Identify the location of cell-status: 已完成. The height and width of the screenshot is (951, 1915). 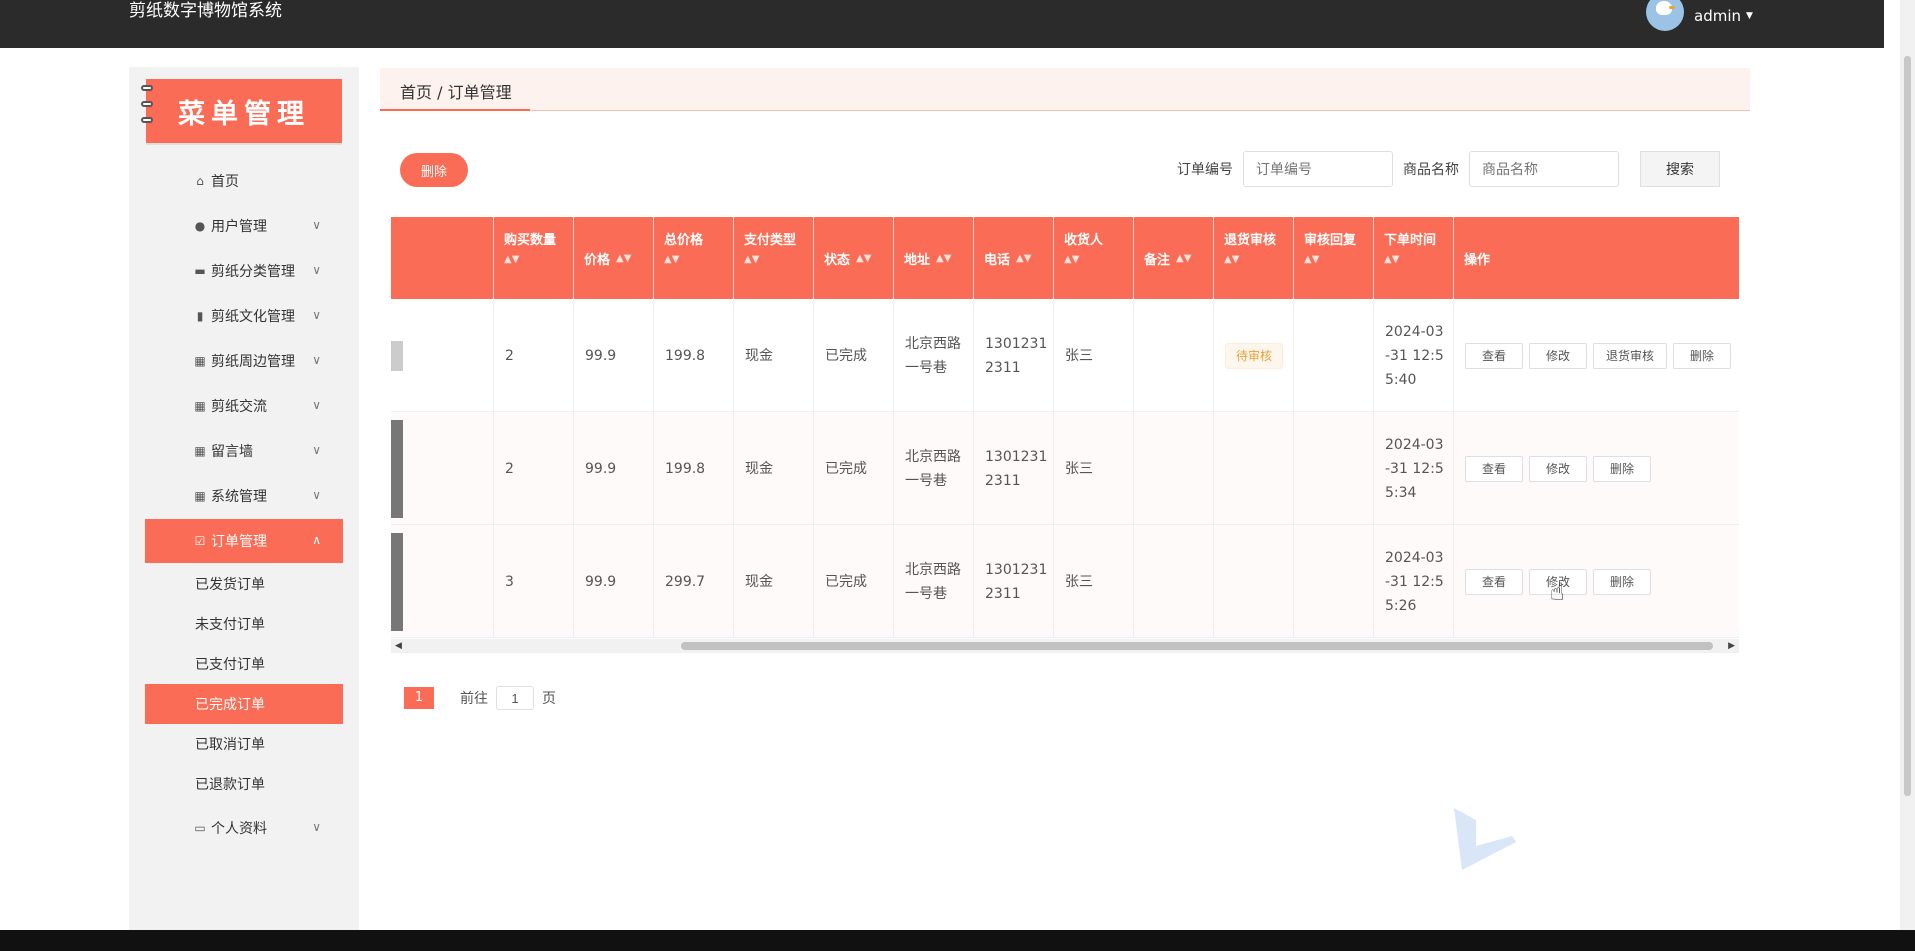
(854, 468).